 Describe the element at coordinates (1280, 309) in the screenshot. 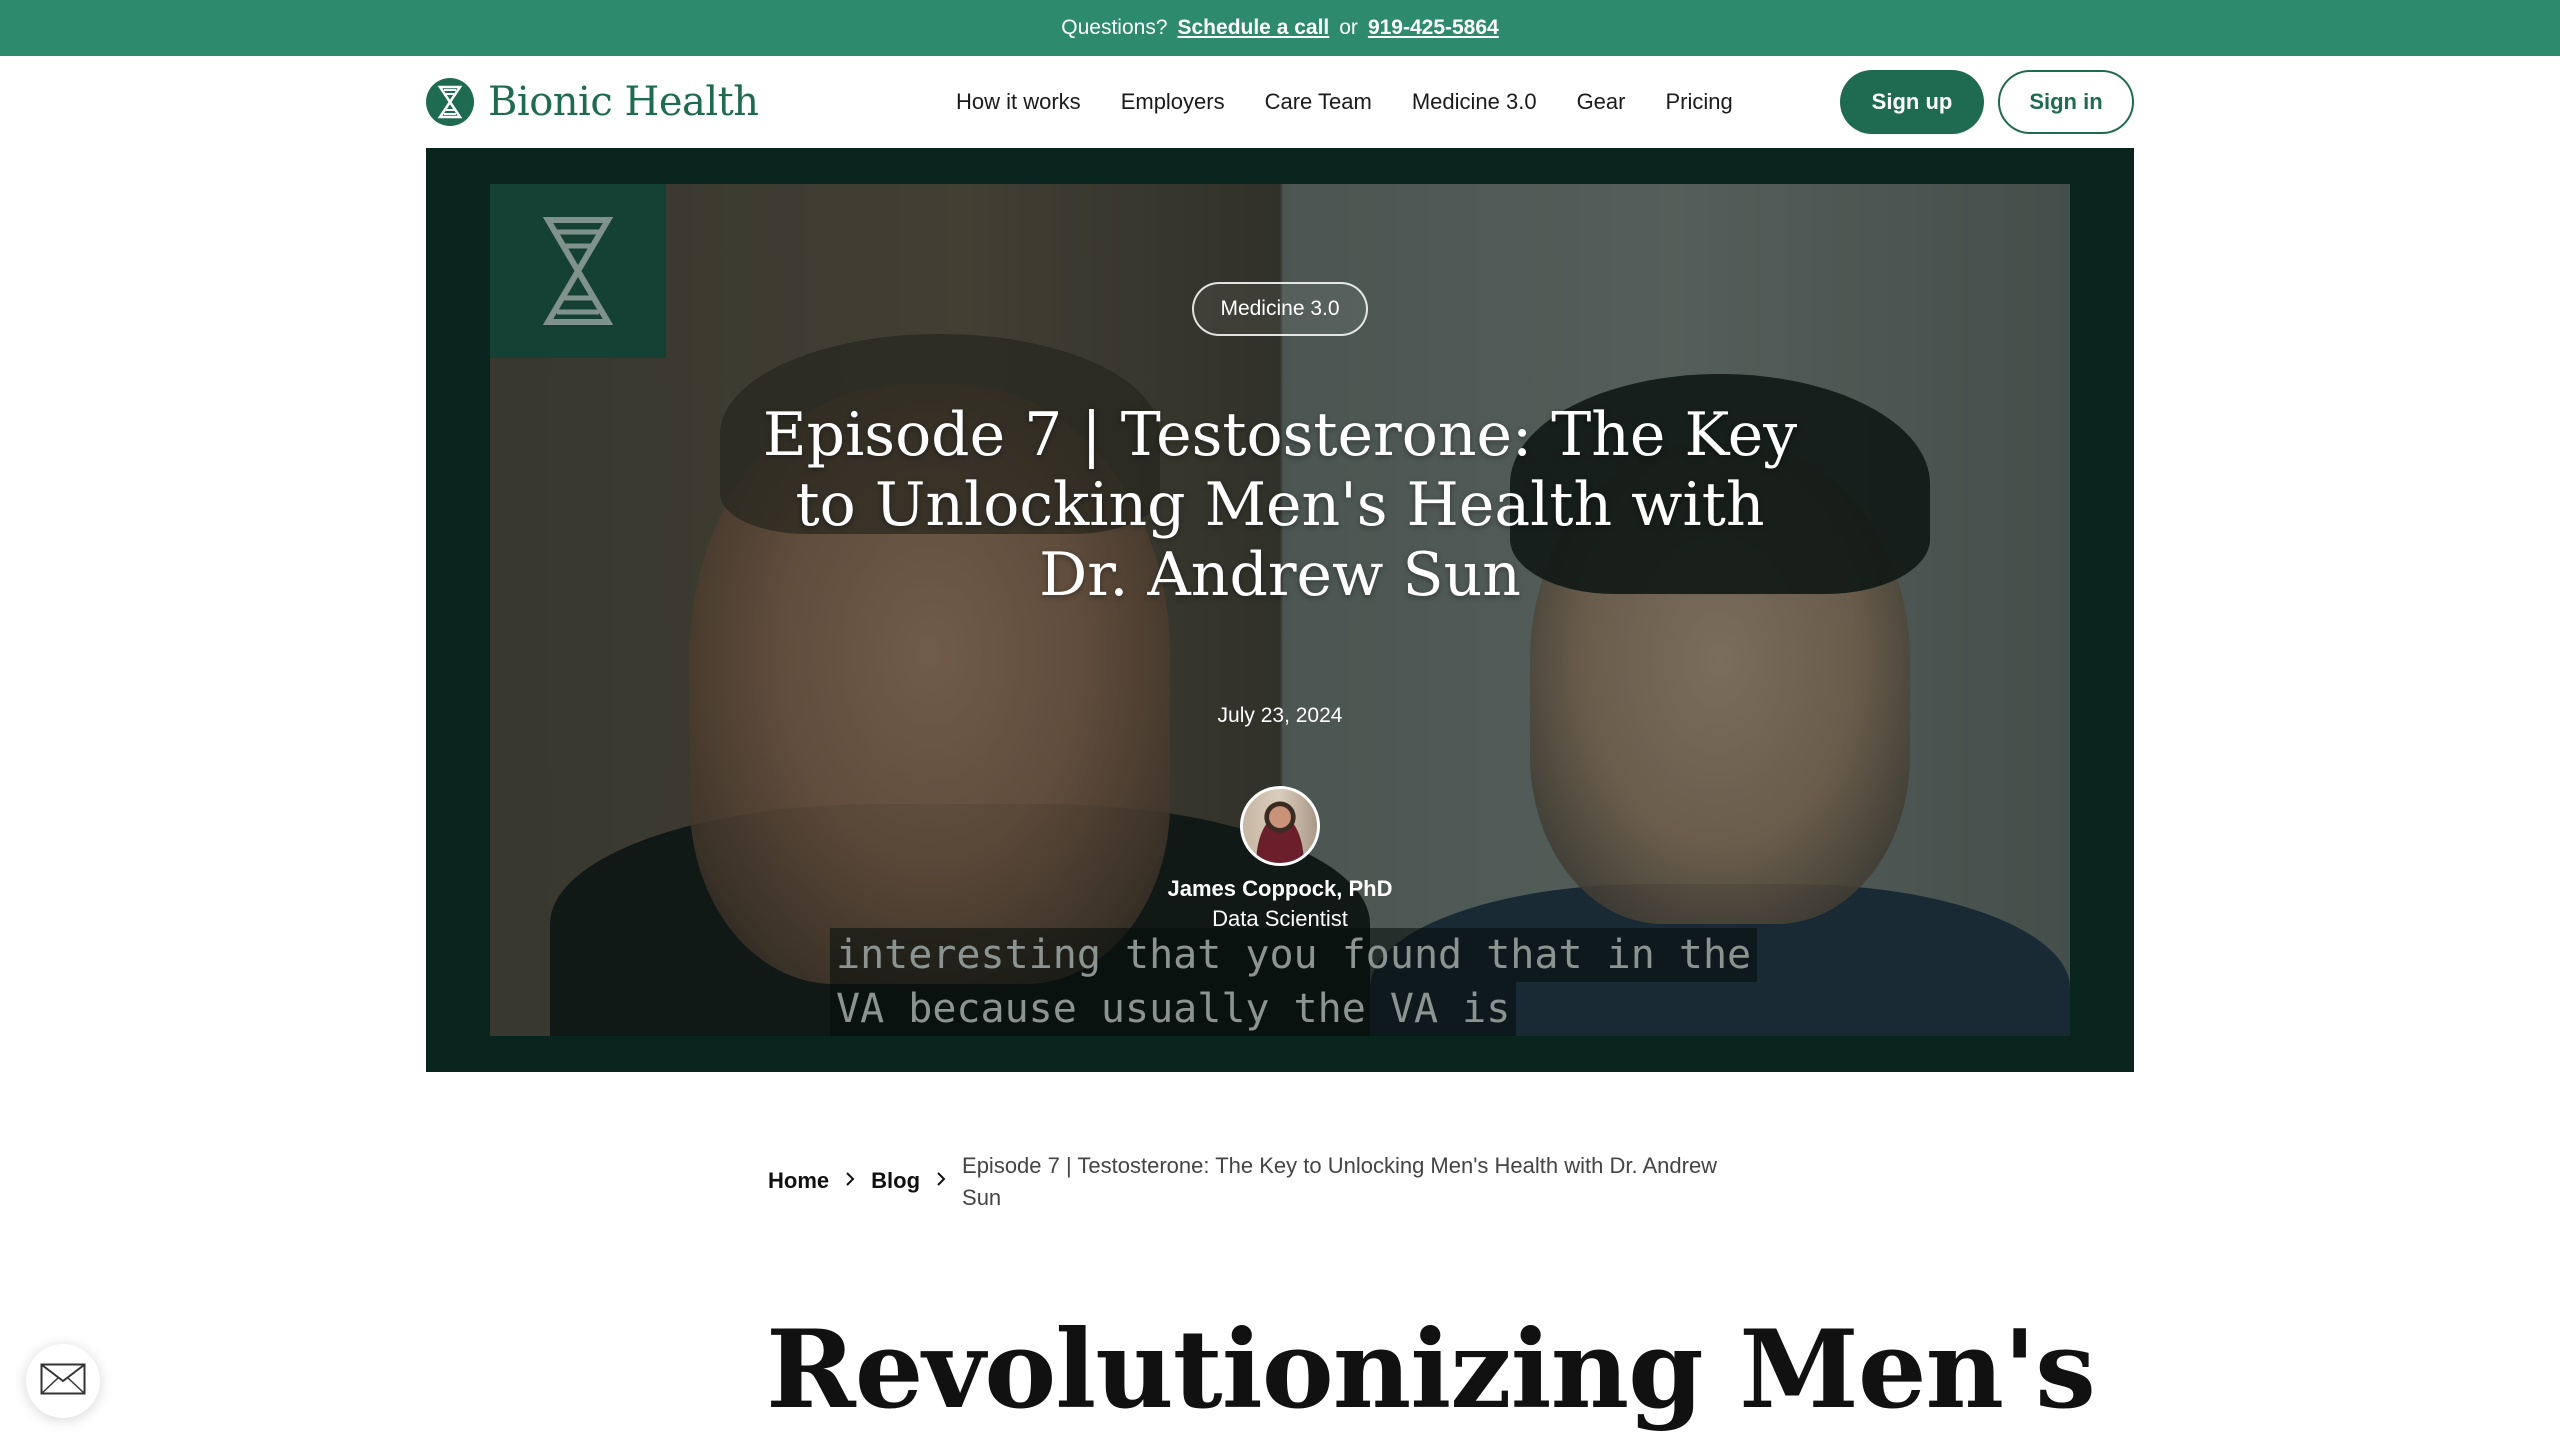

I see `category-tag: Medicine 3.0` at that location.